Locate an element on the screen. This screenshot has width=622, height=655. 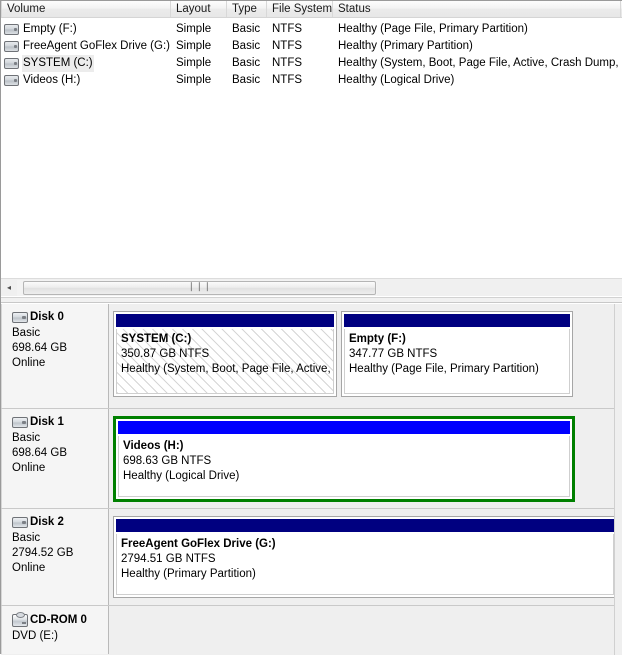
disk-name: Disk 0 is located at coordinates (47, 317).